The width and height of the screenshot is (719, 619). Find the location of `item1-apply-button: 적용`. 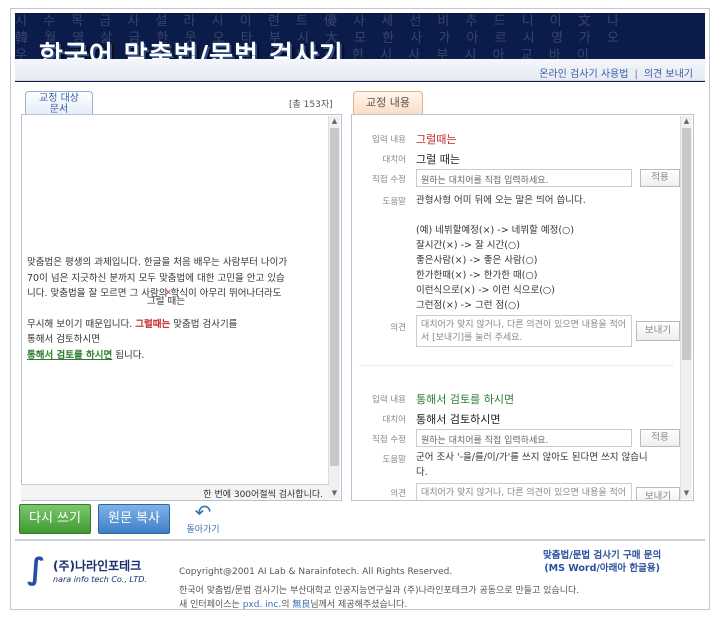

item1-apply-button: 적용 is located at coordinates (660, 178).